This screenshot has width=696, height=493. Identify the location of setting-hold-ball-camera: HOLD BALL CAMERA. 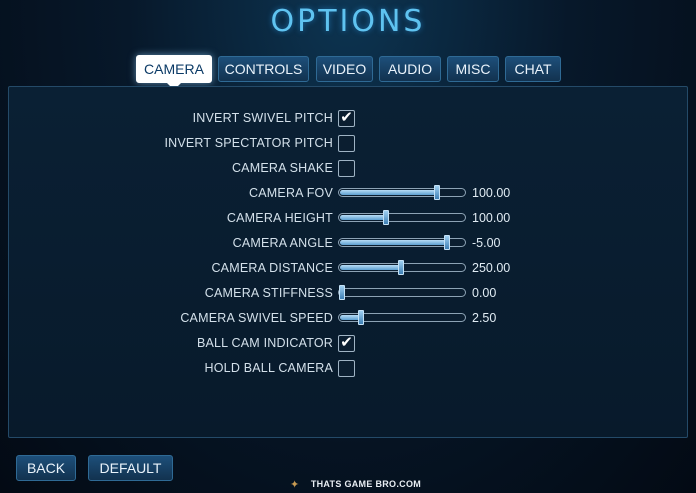
(349, 370).